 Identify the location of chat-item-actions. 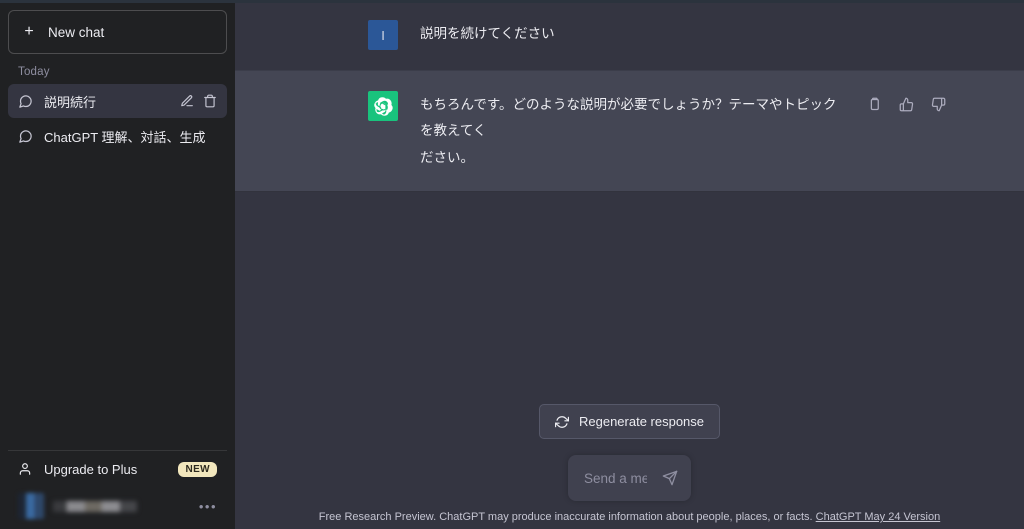
(198, 101).